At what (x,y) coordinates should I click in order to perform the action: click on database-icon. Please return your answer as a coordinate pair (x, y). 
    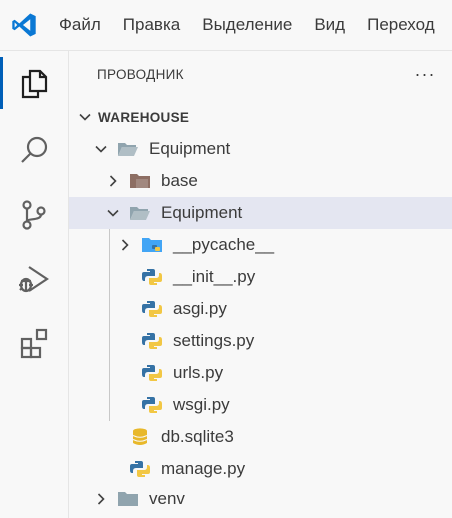
    Looking at the image, I should click on (140, 436).